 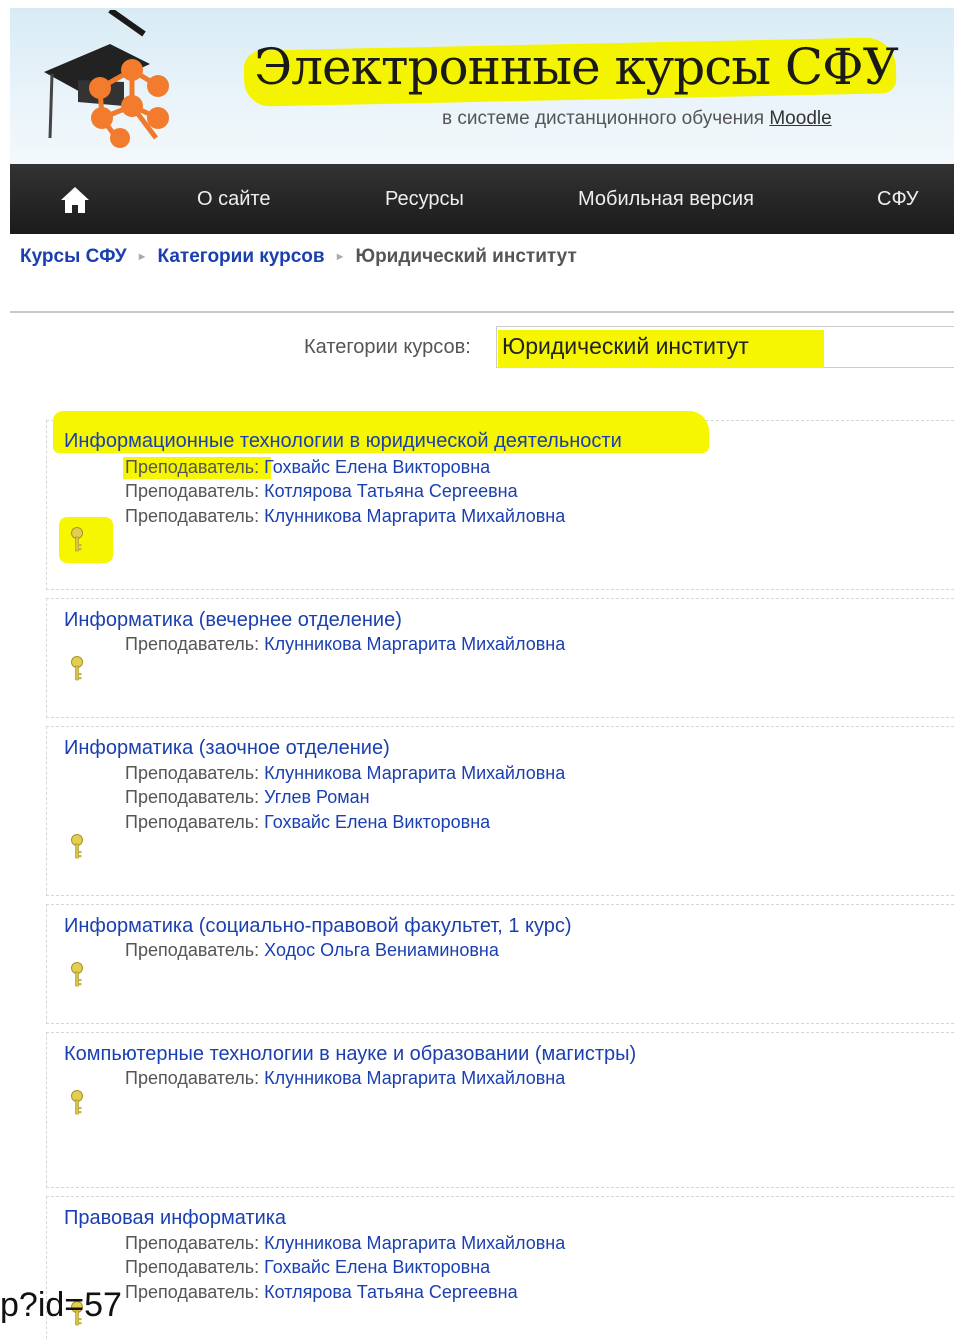 What do you see at coordinates (233, 620) in the screenshot?
I see `course-link: Информатика (вечернее отделение)` at bounding box center [233, 620].